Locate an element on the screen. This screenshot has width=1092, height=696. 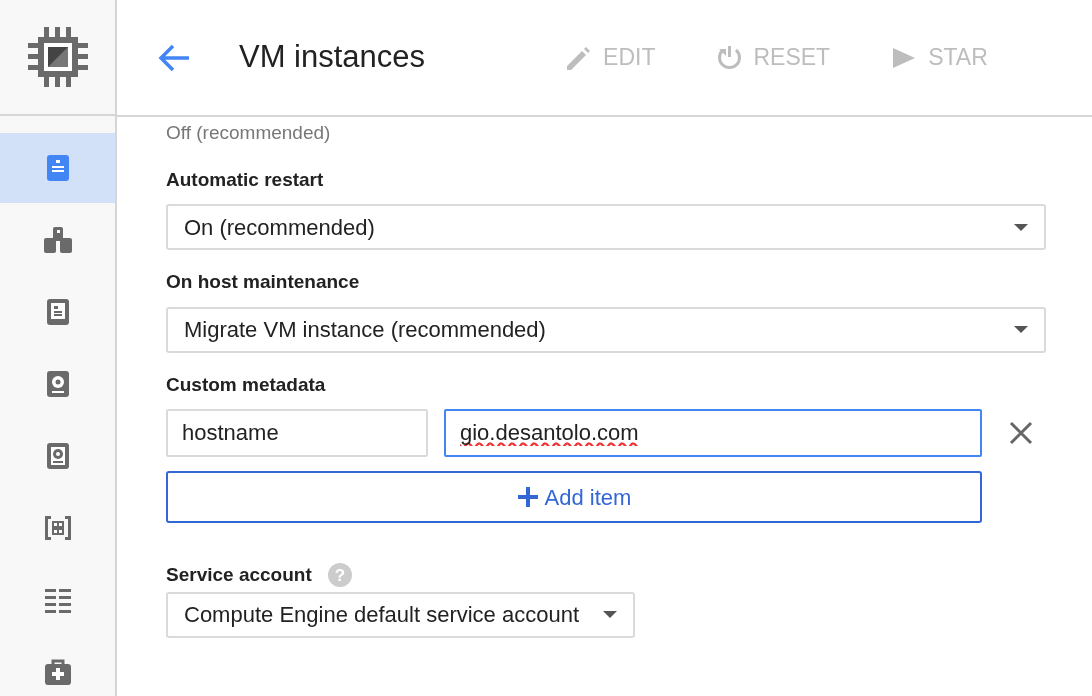
sidebar-item is located at coordinates (57, 168).